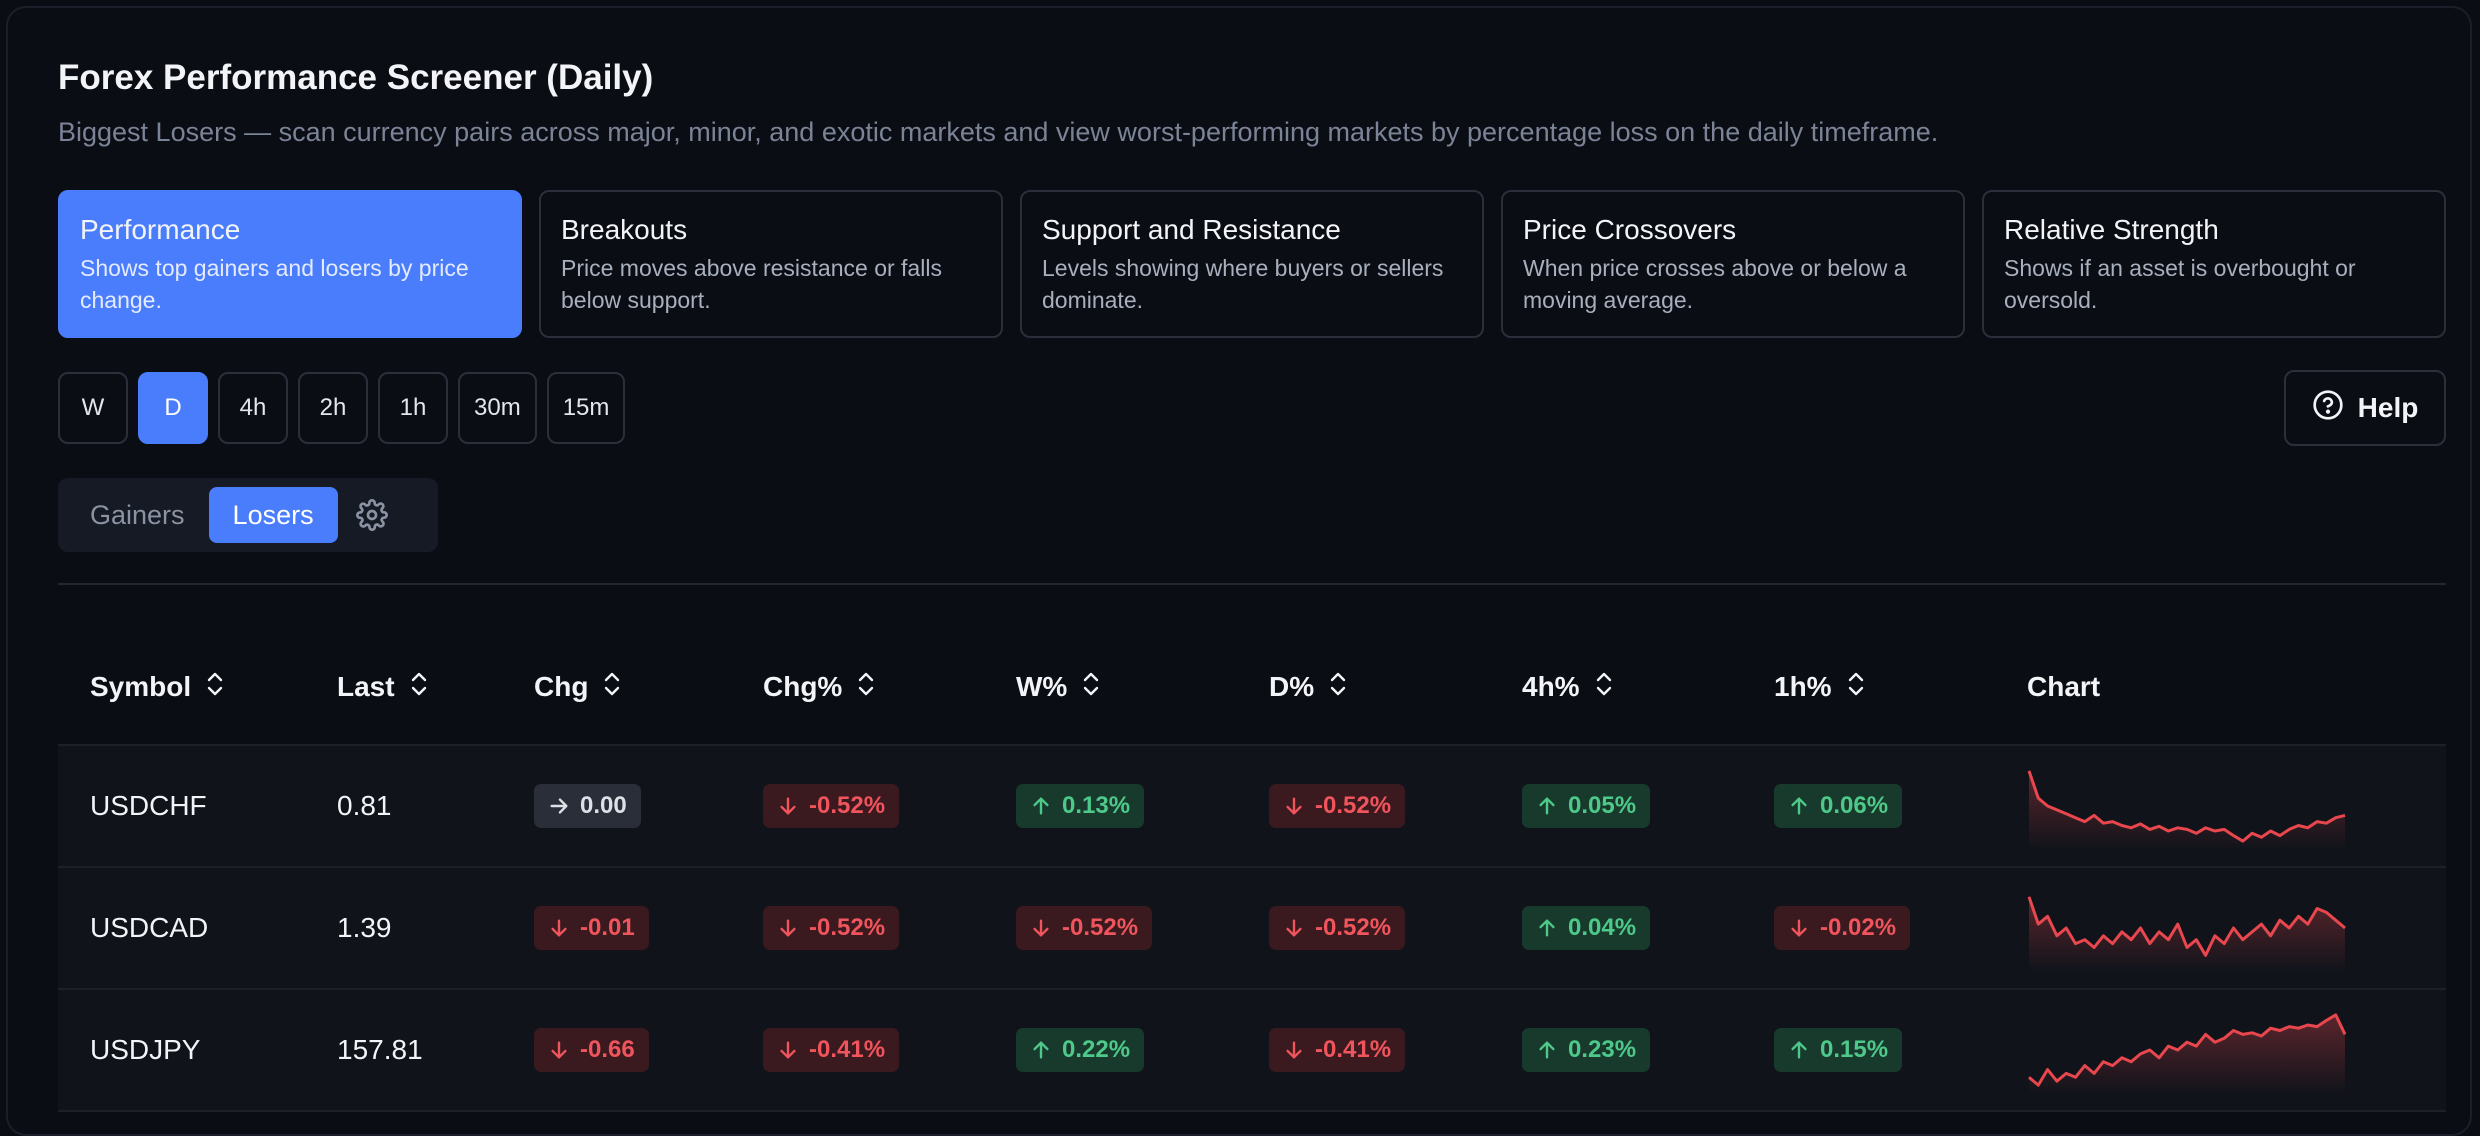  Describe the element at coordinates (1854, 805) in the screenshot. I see `badge-value: 0.06%` at that location.